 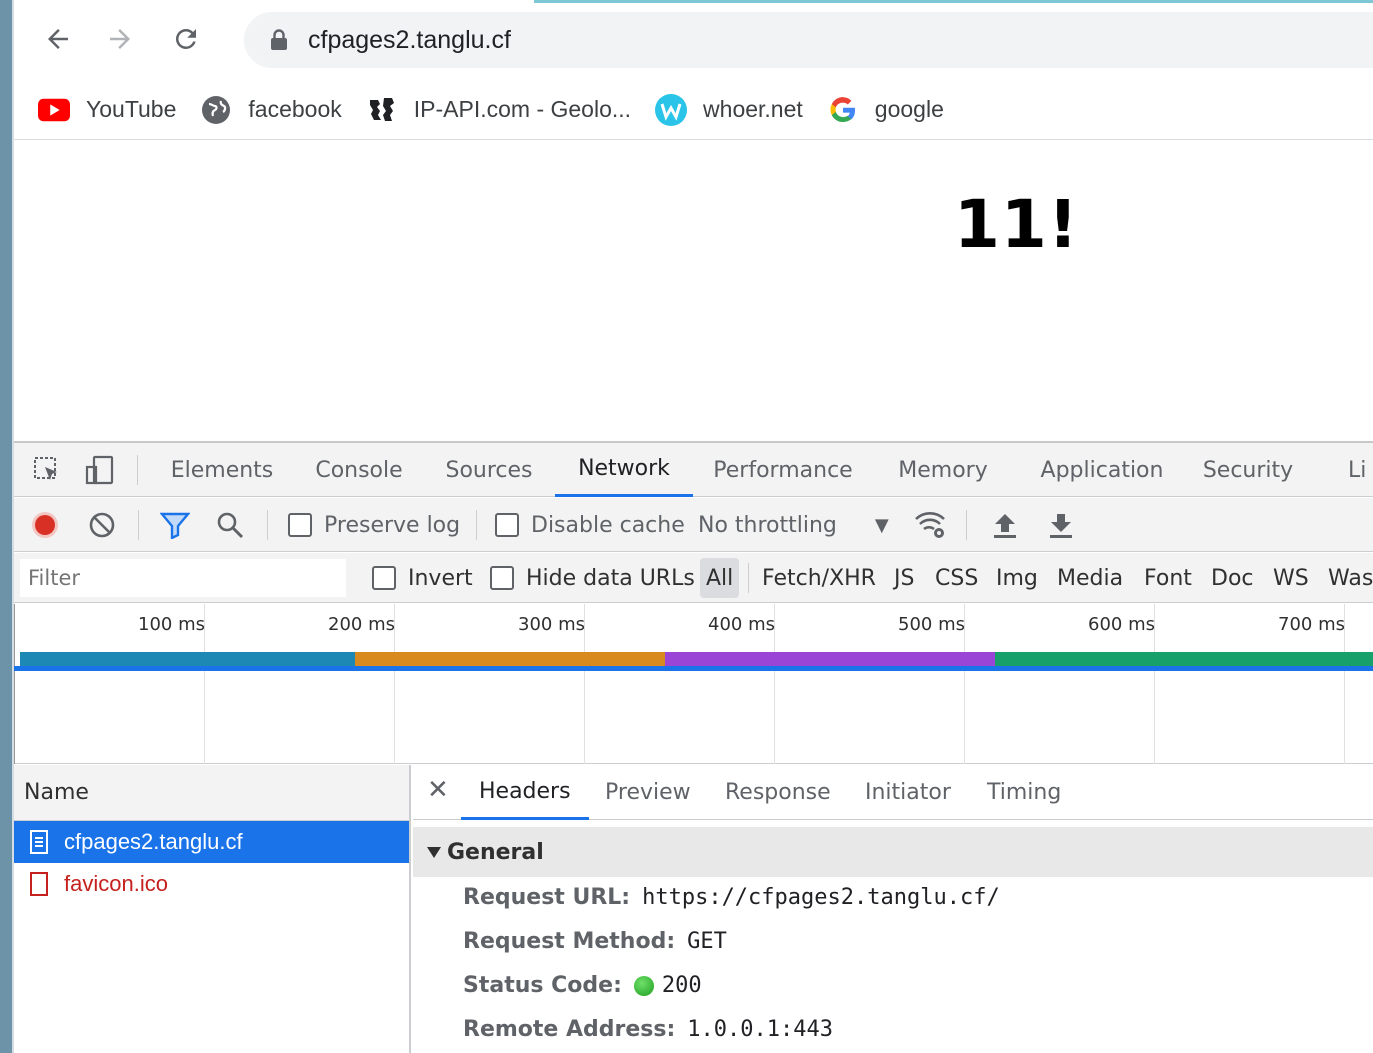 What do you see at coordinates (569, 1029) in the screenshot?
I see `remote-address-label: Remote Address:` at bounding box center [569, 1029].